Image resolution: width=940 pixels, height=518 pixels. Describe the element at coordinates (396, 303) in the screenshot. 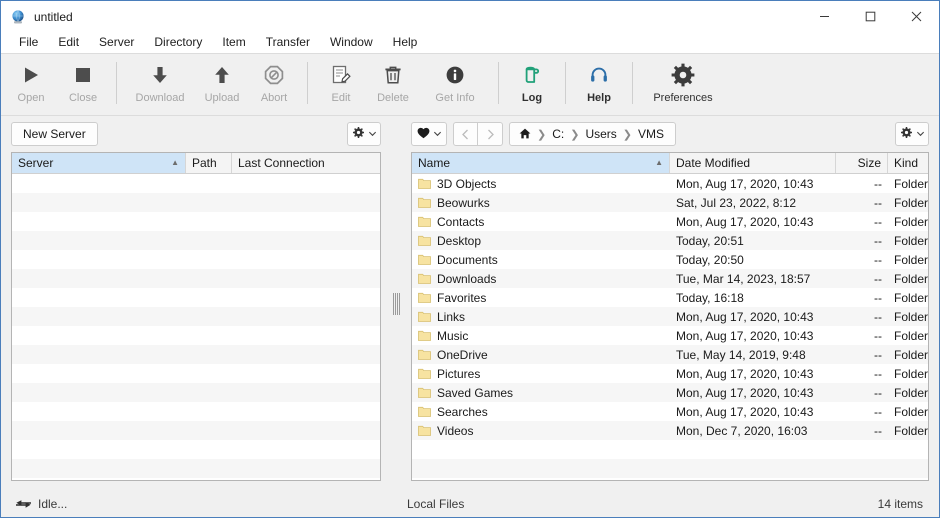

I see `pane-splitter` at that location.